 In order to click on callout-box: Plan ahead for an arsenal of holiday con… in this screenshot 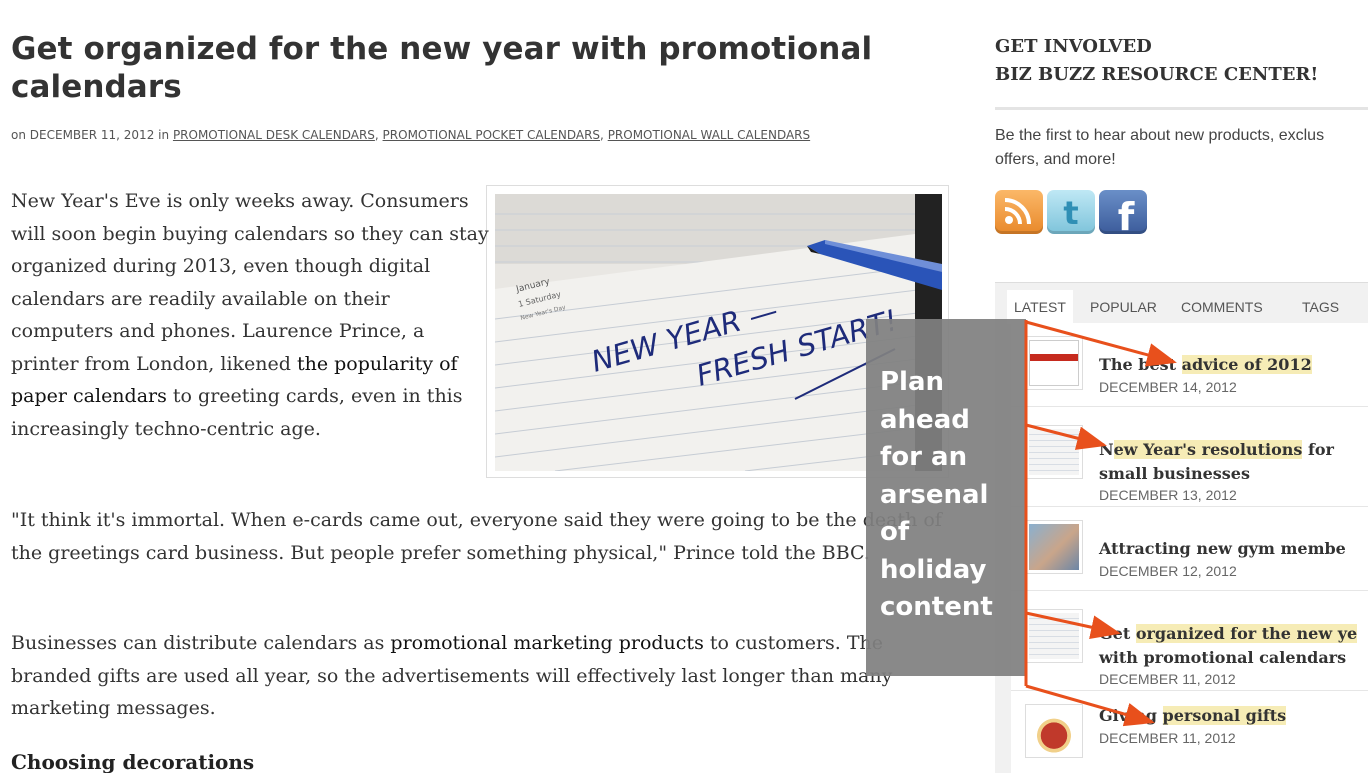, I will do `click(946, 497)`.